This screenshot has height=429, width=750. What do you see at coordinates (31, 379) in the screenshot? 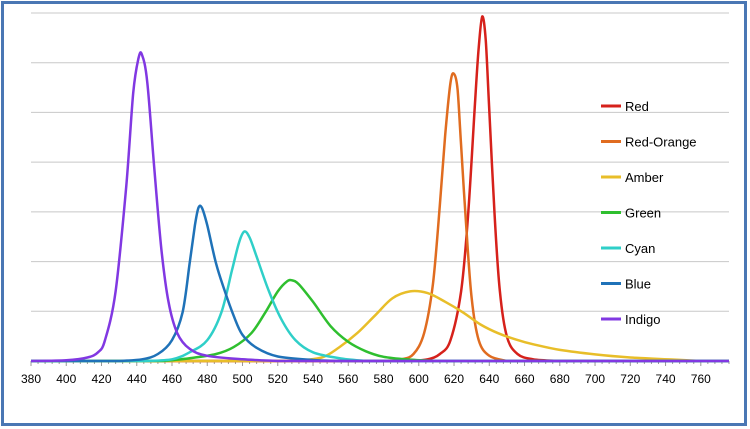
I see `x-tick-label: 380` at bounding box center [31, 379].